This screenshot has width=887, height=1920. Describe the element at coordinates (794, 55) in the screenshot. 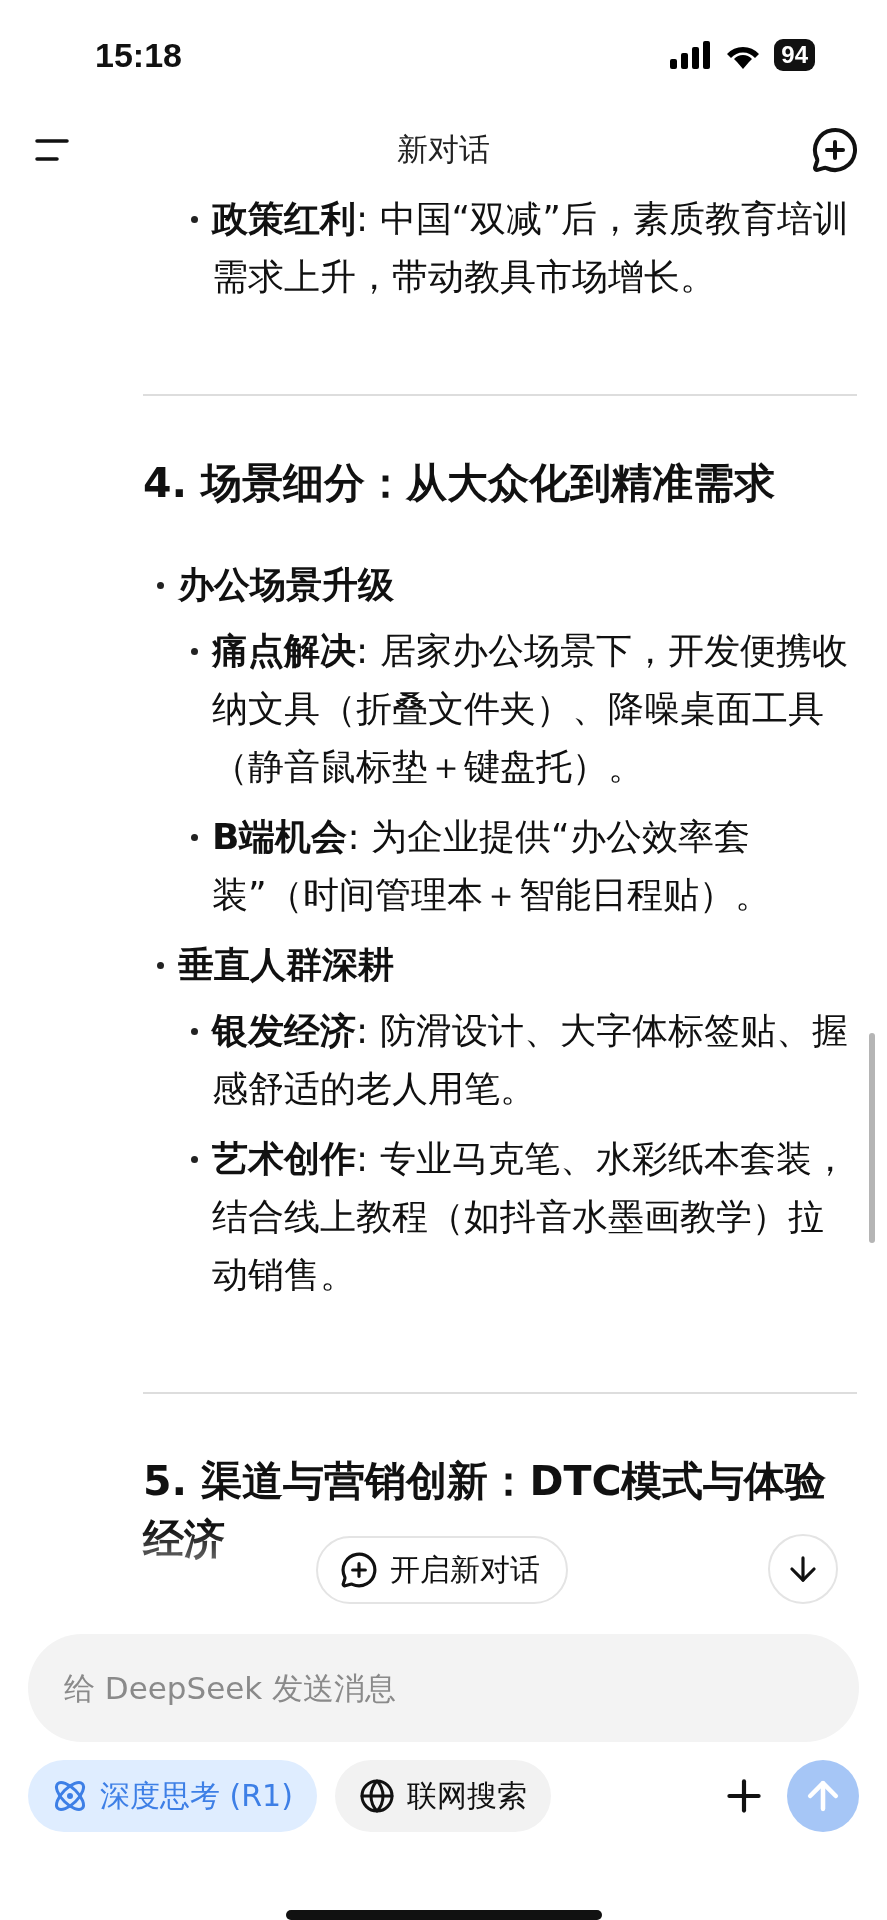

I see `battery-level: 94` at that location.